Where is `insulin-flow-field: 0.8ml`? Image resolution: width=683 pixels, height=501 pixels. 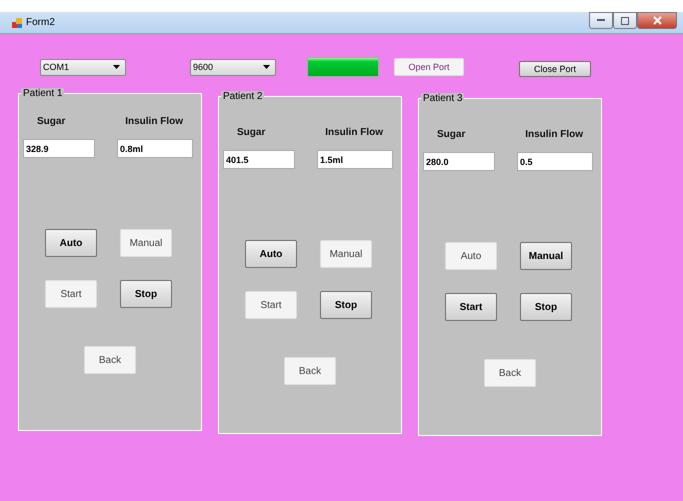 insulin-flow-field: 0.8ml is located at coordinates (155, 148).